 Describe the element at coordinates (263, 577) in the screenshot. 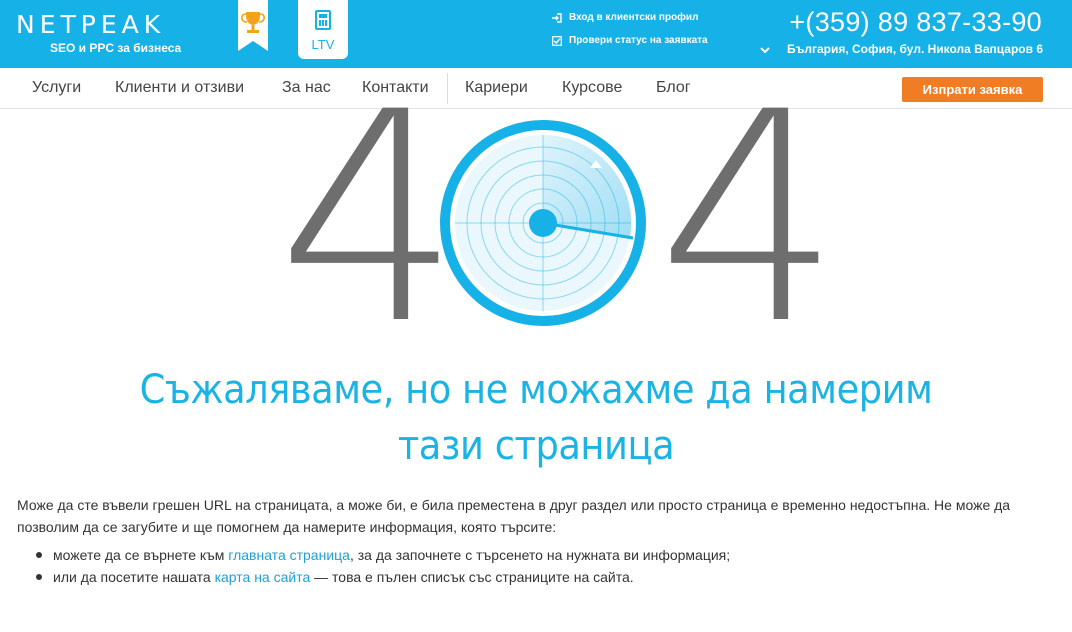

I see `sitemap-link: карта на сайта` at that location.